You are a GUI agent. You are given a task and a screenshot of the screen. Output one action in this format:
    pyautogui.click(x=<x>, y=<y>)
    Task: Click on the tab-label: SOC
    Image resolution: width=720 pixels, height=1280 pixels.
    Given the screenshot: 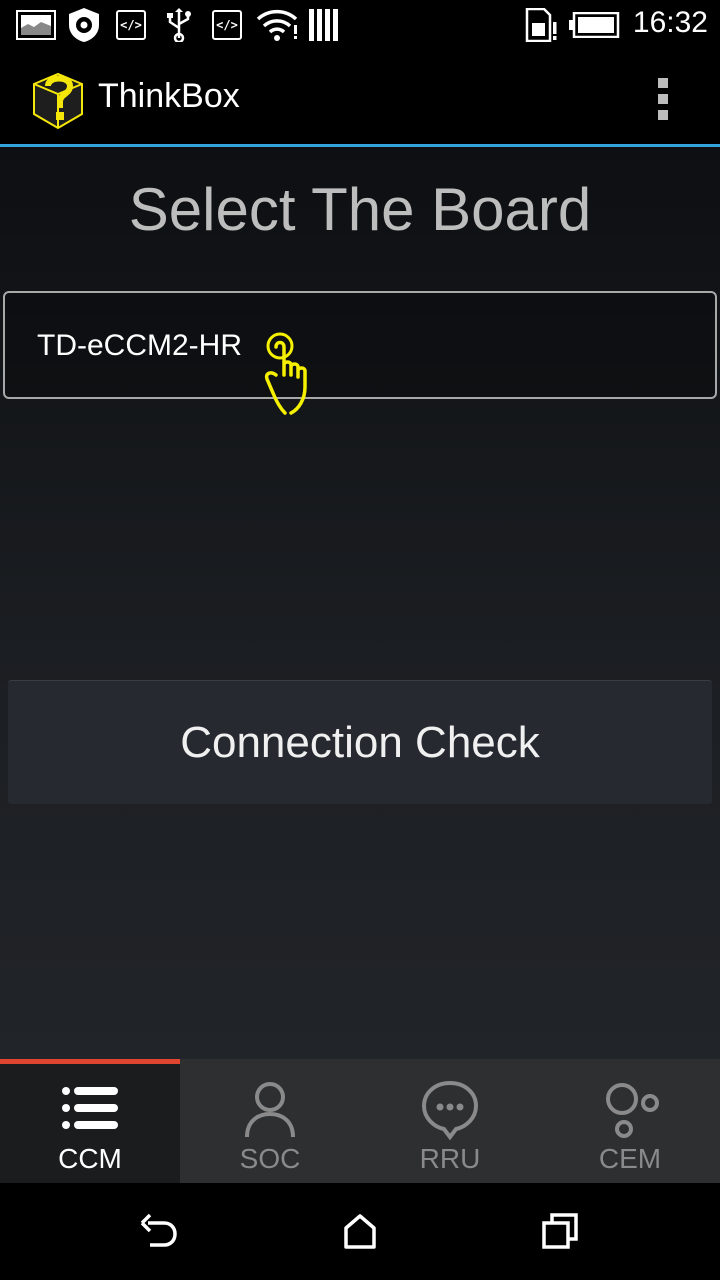 What is the action you would take?
    pyautogui.click(x=270, y=1158)
    